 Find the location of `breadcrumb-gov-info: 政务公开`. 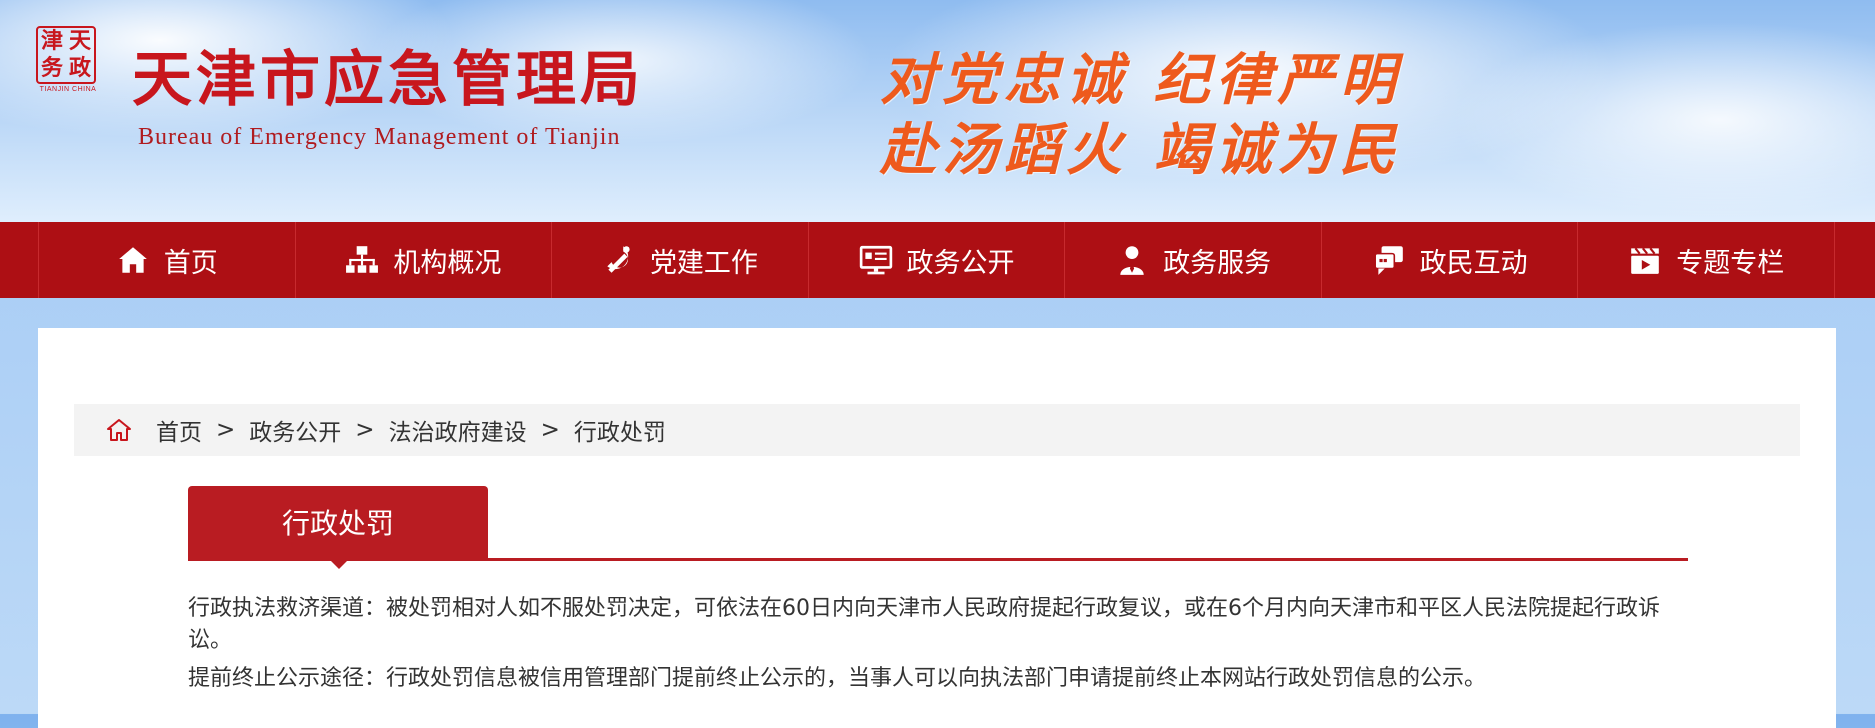

breadcrumb-gov-info: 政务公开 is located at coordinates (295, 430).